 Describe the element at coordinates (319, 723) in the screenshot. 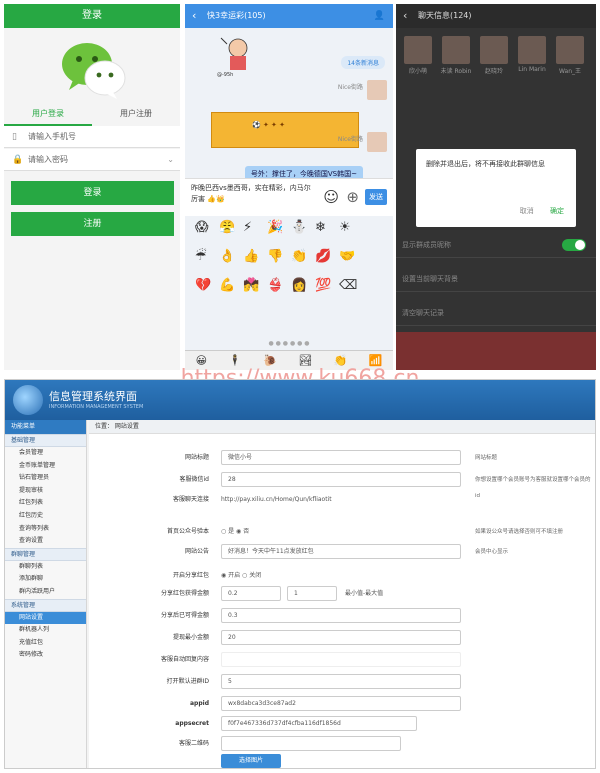

I see `text-input: f0f7e467336d737df4cfba116df1856d` at that location.